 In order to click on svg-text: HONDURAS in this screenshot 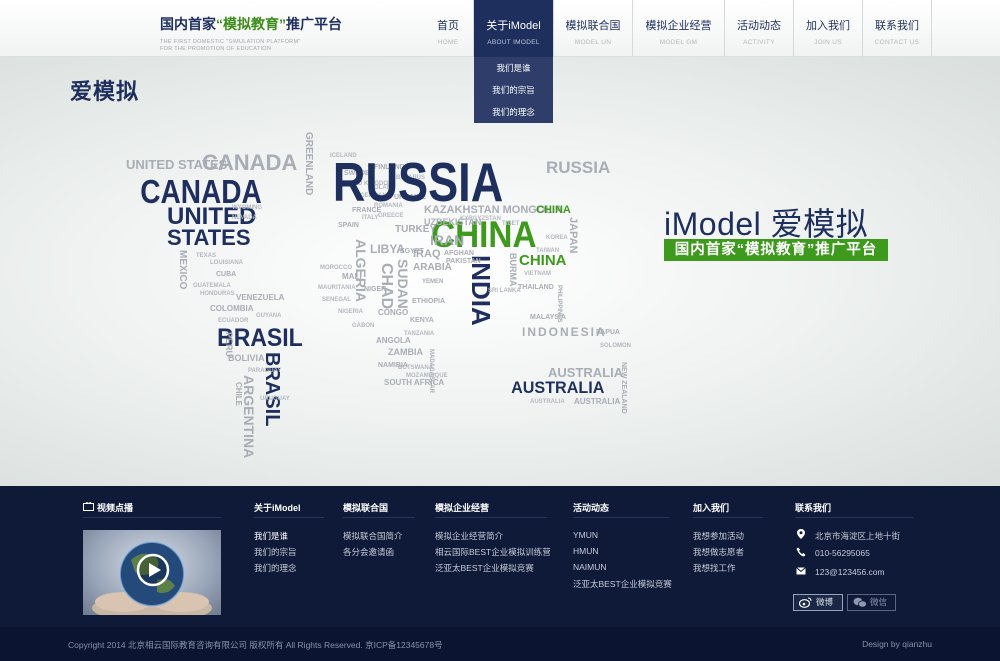, I will do `click(217, 294)`.